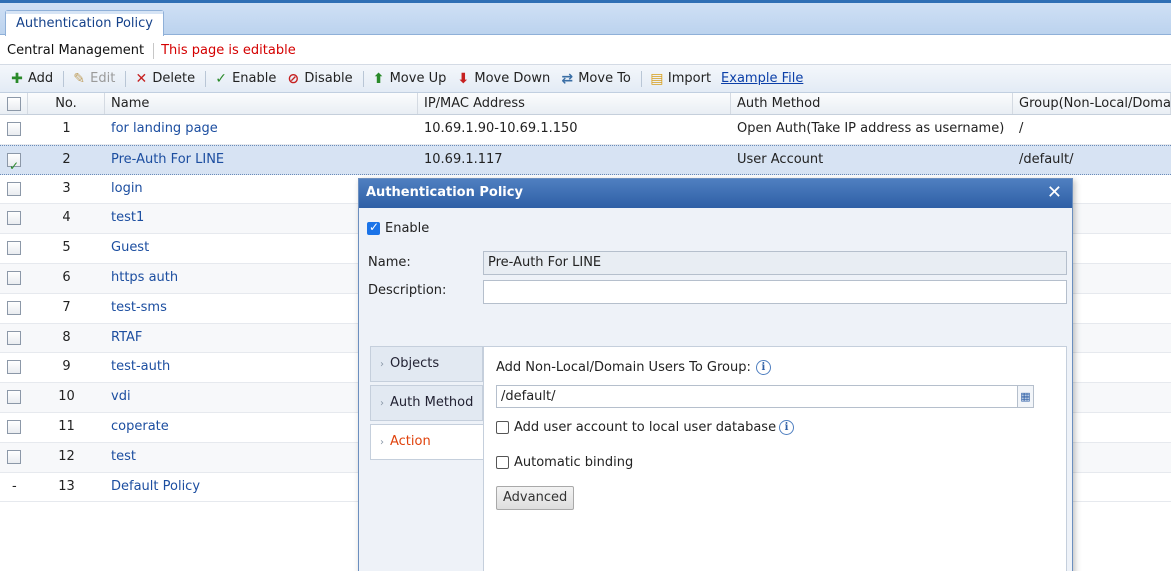 The image size is (1171, 571). I want to click on automatic-binding-label: Automatic binding, so click(574, 462).